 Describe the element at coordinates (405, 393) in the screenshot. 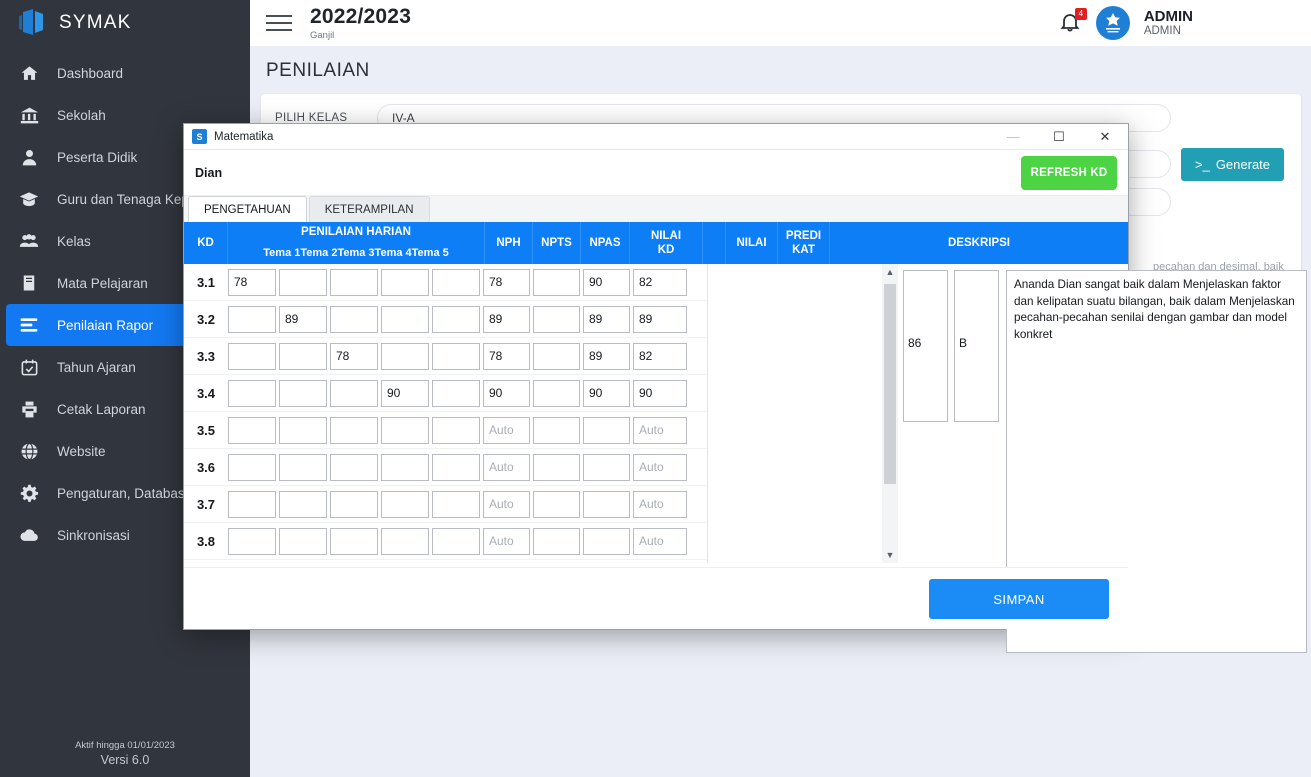

I see `tema-4-input: 90` at that location.